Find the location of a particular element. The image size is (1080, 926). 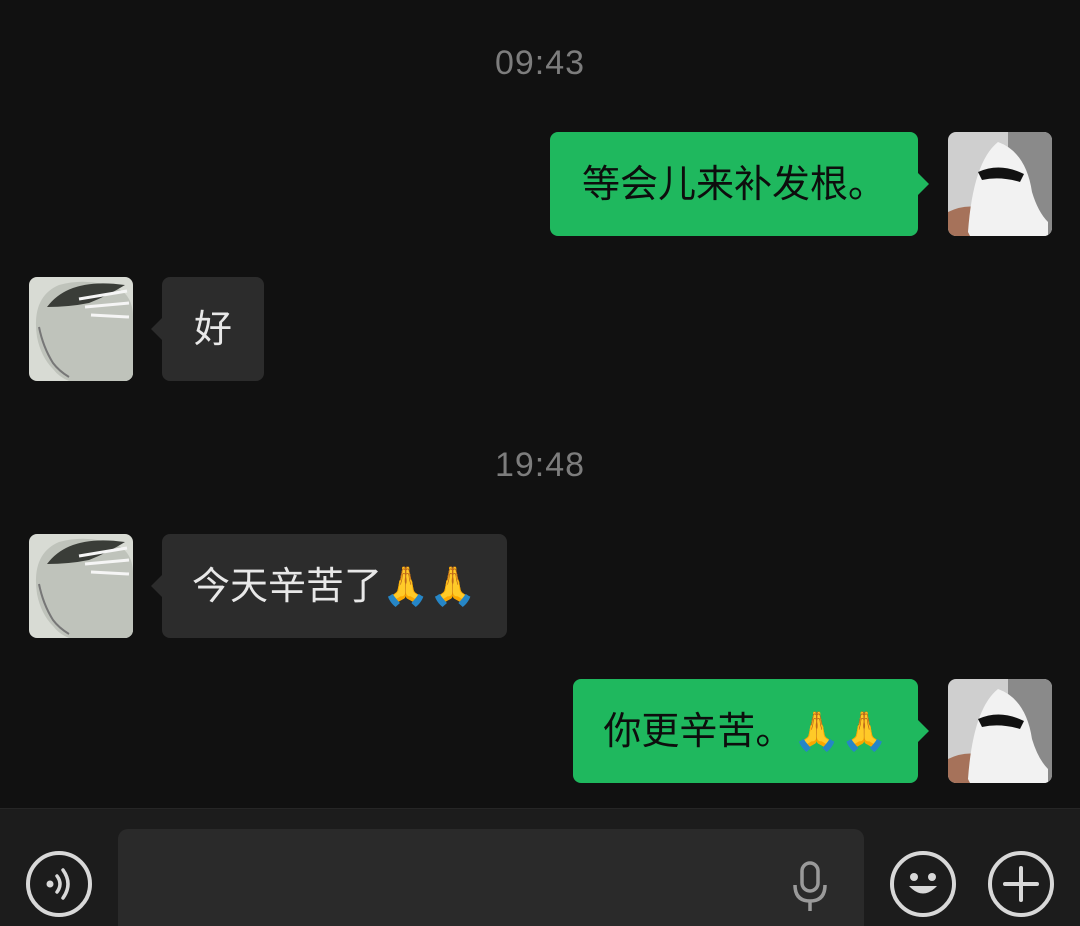

message-text: 等会儿来补发根。 is located at coordinates (733, 184).